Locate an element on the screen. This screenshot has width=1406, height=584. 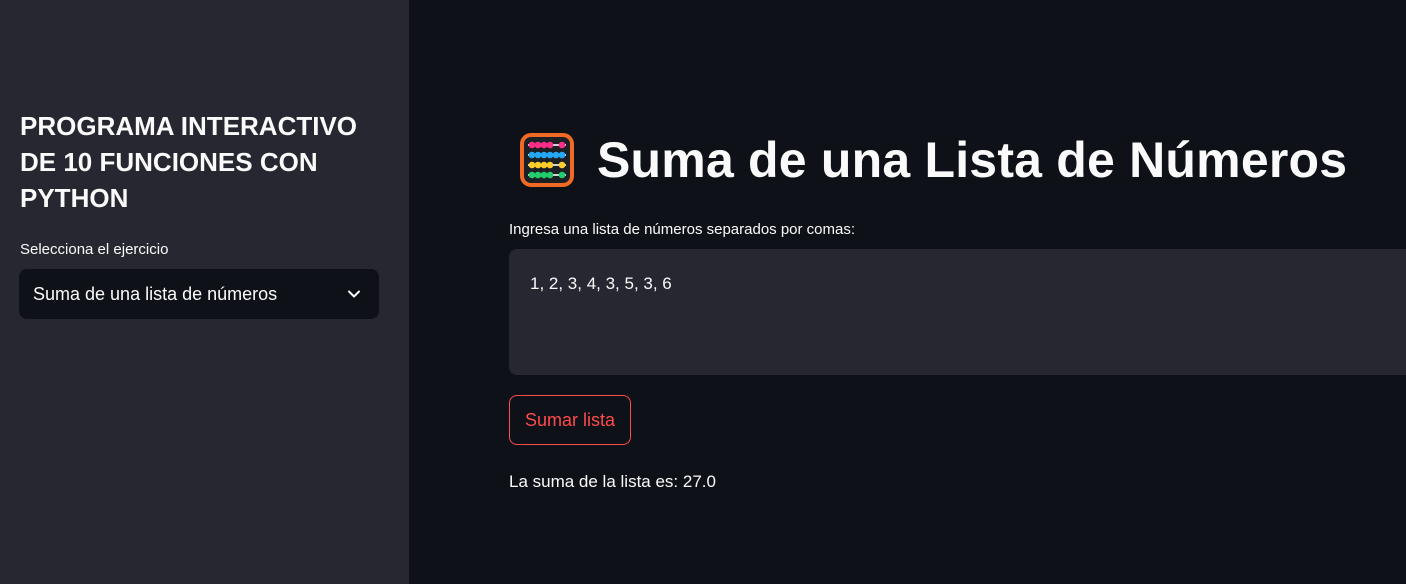
sum-list-button: Sumar lista is located at coordinates (570, 420).